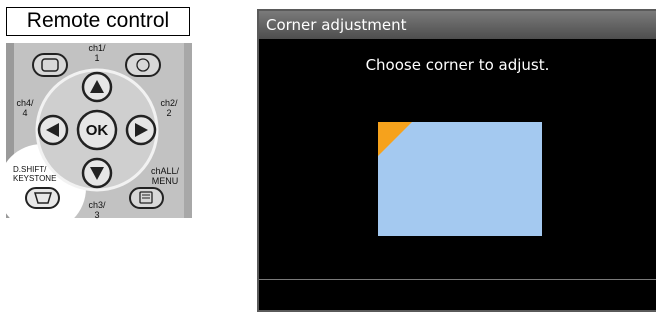 This screenshot has width=656, height=312. What do you see at coordinates (169, 108) in the screenshot?
I see `ch2-label: ch2/ 2` at bounding box center [169, 108].